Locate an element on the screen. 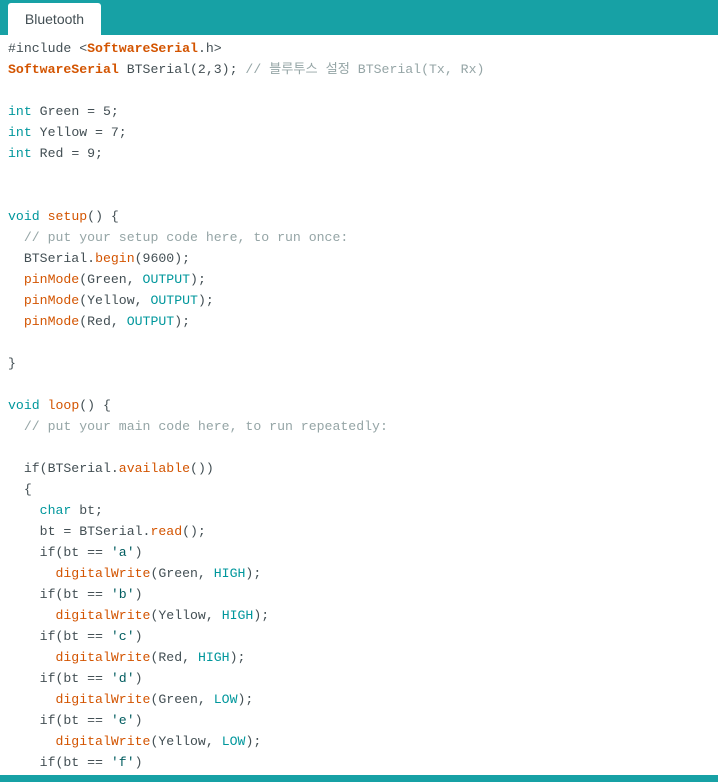  code-line: #include <SoftwareSerial.h> is located at coordinates (115, 48).